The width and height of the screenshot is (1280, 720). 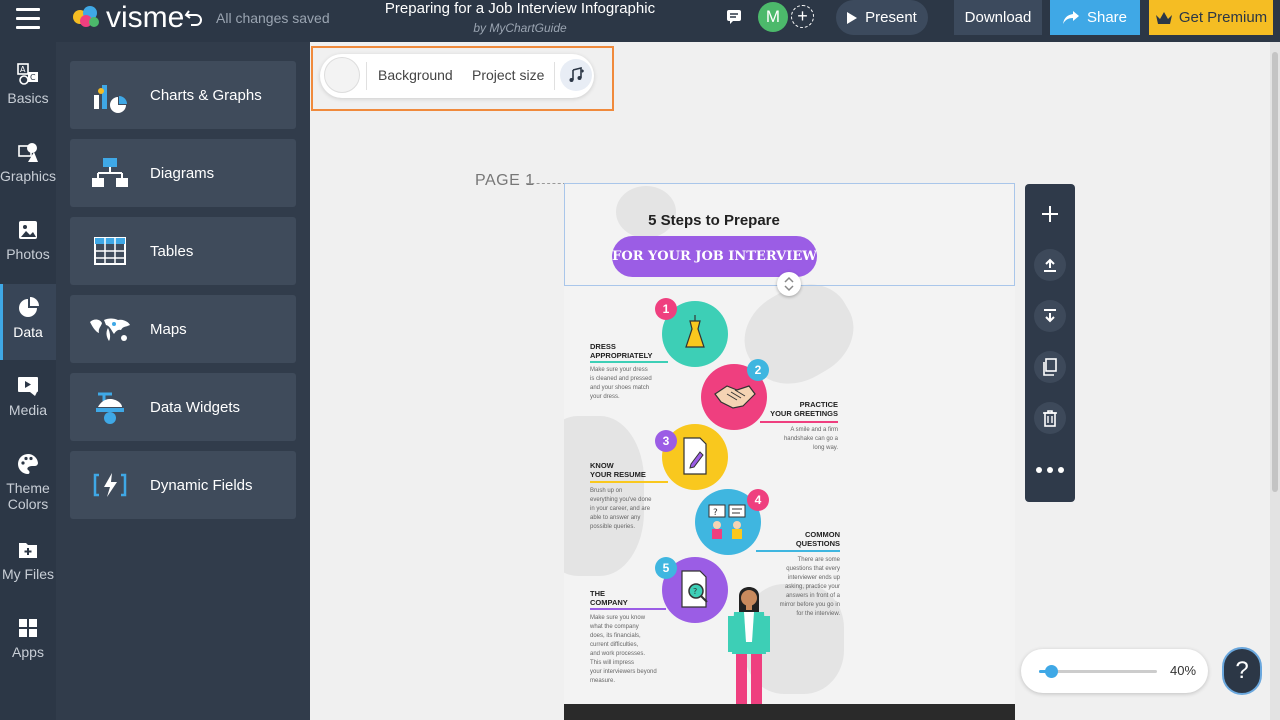 What do you see at coordinates (28, 19) in the screenshot?
I see `menu-icon` at bounding box center [28, 19].